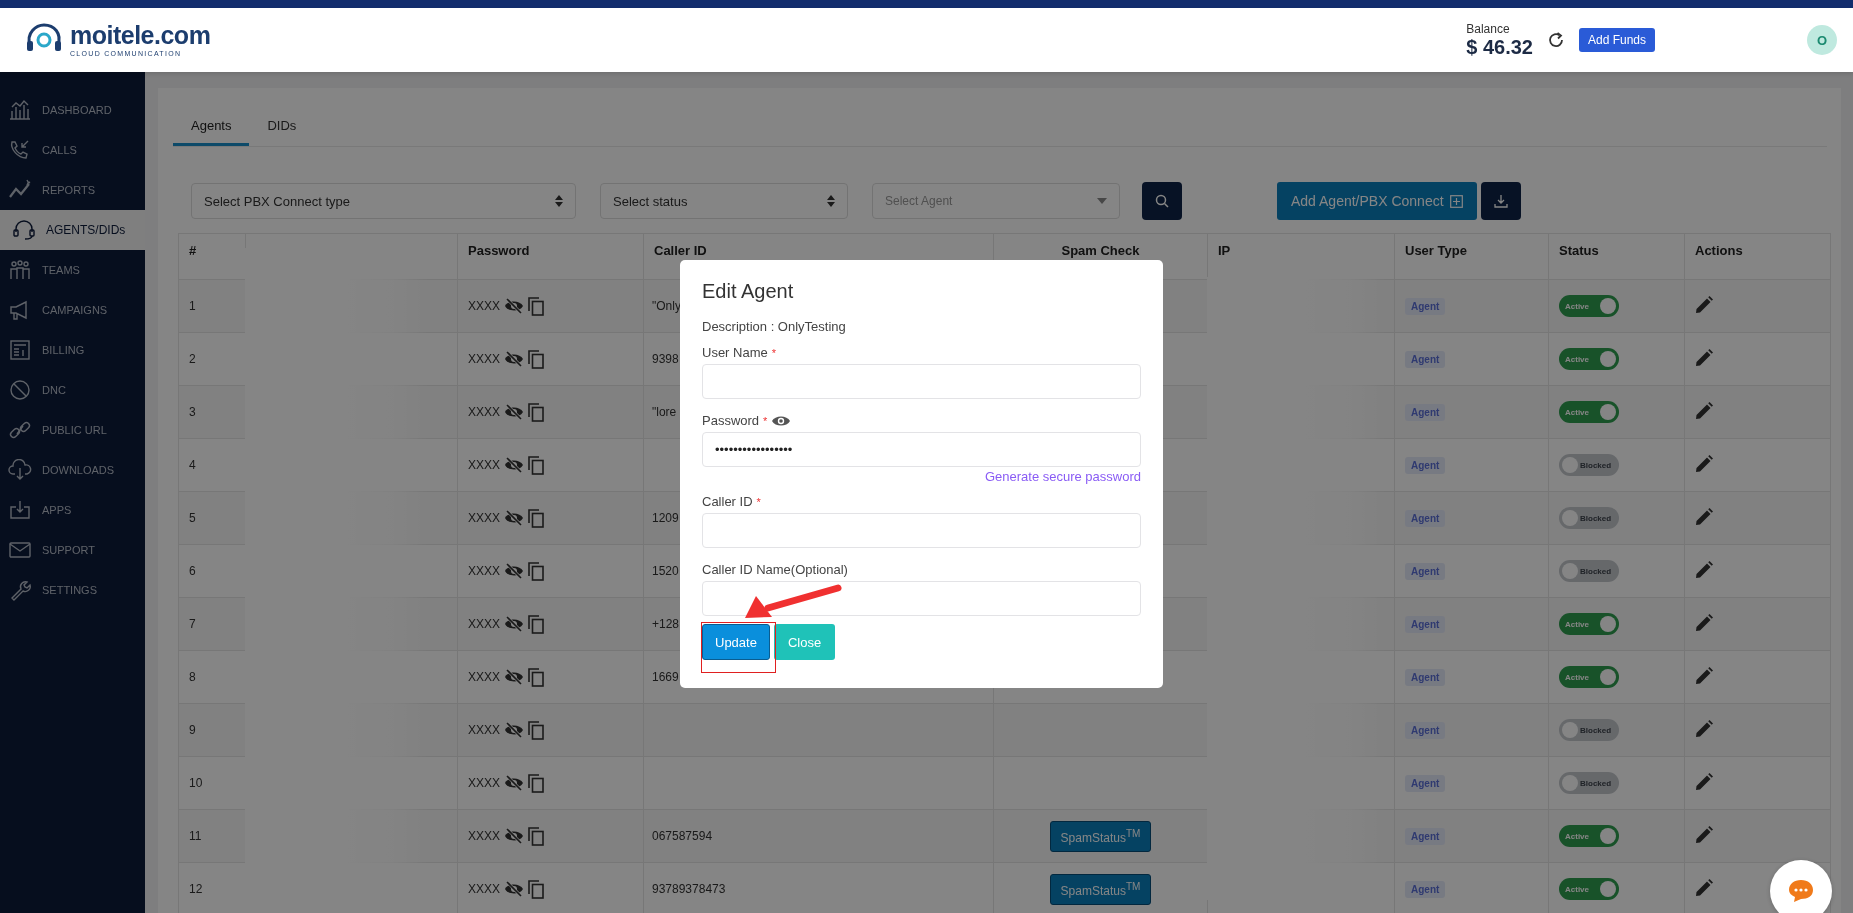 The width and height of the screenshot is (1853, 913). Describe the element at coordinates (211, 127) in the screenshot. I see `tab: Agents` at that location.